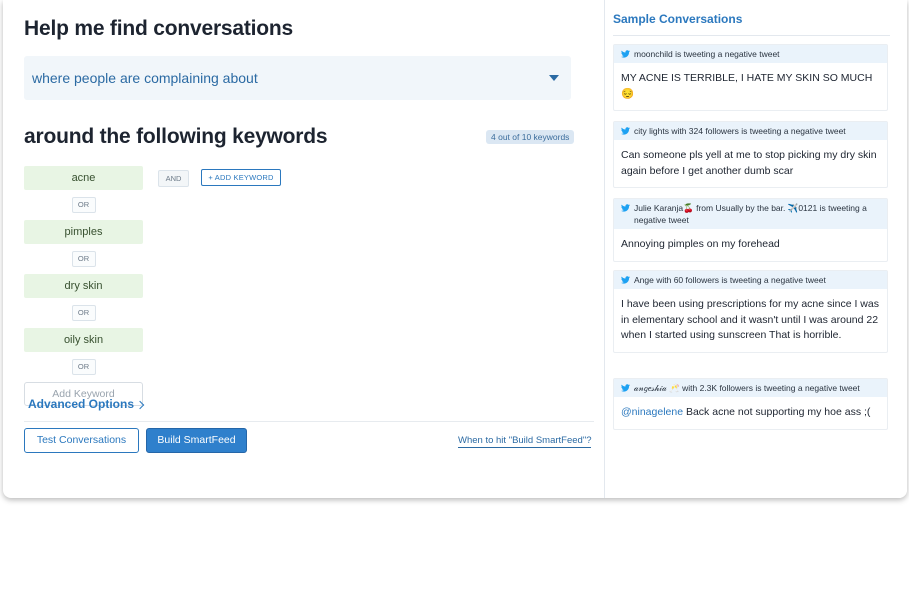 This screenshot has height=600, width=909. I want to click on keyword-chip: acne, so click(83, 178).